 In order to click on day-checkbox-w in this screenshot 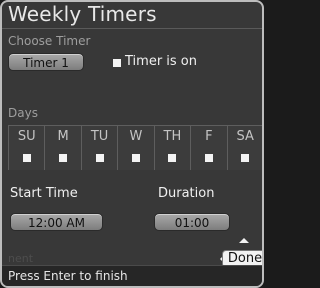, I will do `click(135, 158)`.